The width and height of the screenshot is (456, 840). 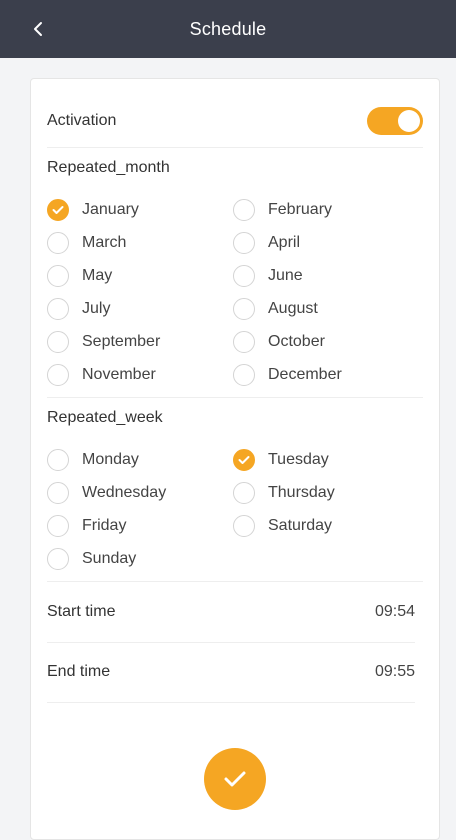 What do you see at coordinates (285, 275) in the screenshot?
I see `month-option-label: June` at bounding box center [285, 275].